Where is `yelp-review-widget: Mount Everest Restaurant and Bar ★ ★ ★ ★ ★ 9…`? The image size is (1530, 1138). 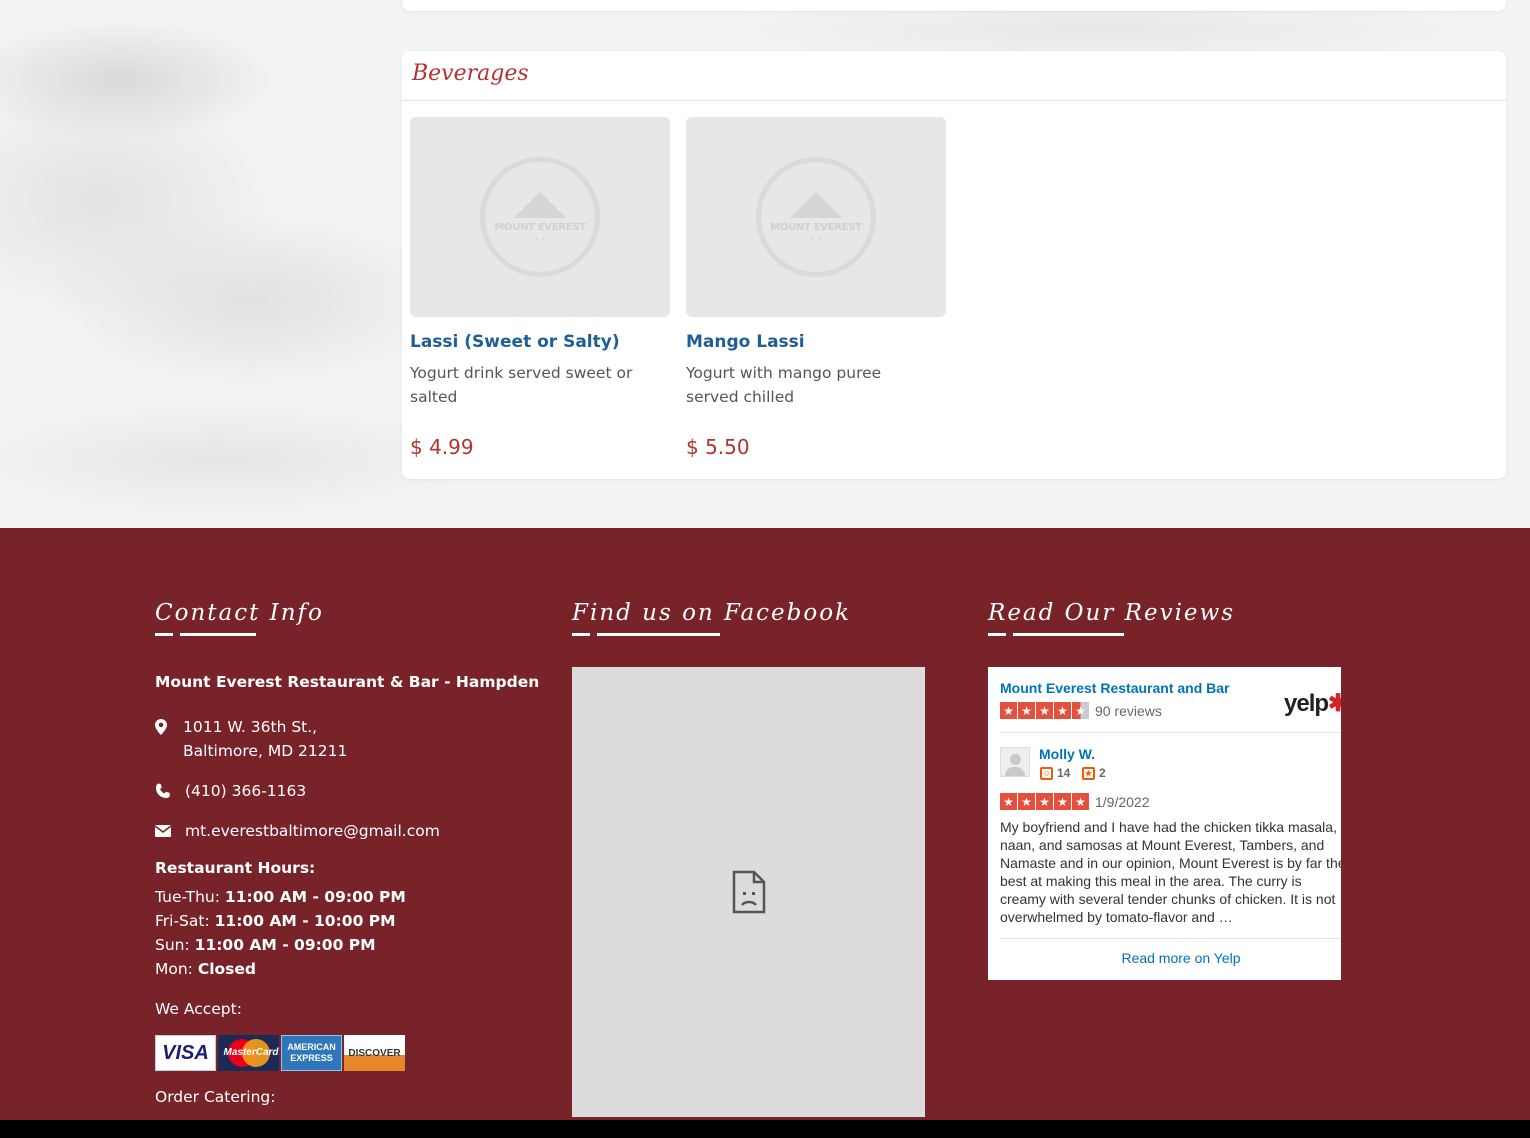
yelp-review-widget: Mount Everest Restaurant and Bar ★ ★ ★ ★ ★ 9… is located at coordinates (1164, 823).